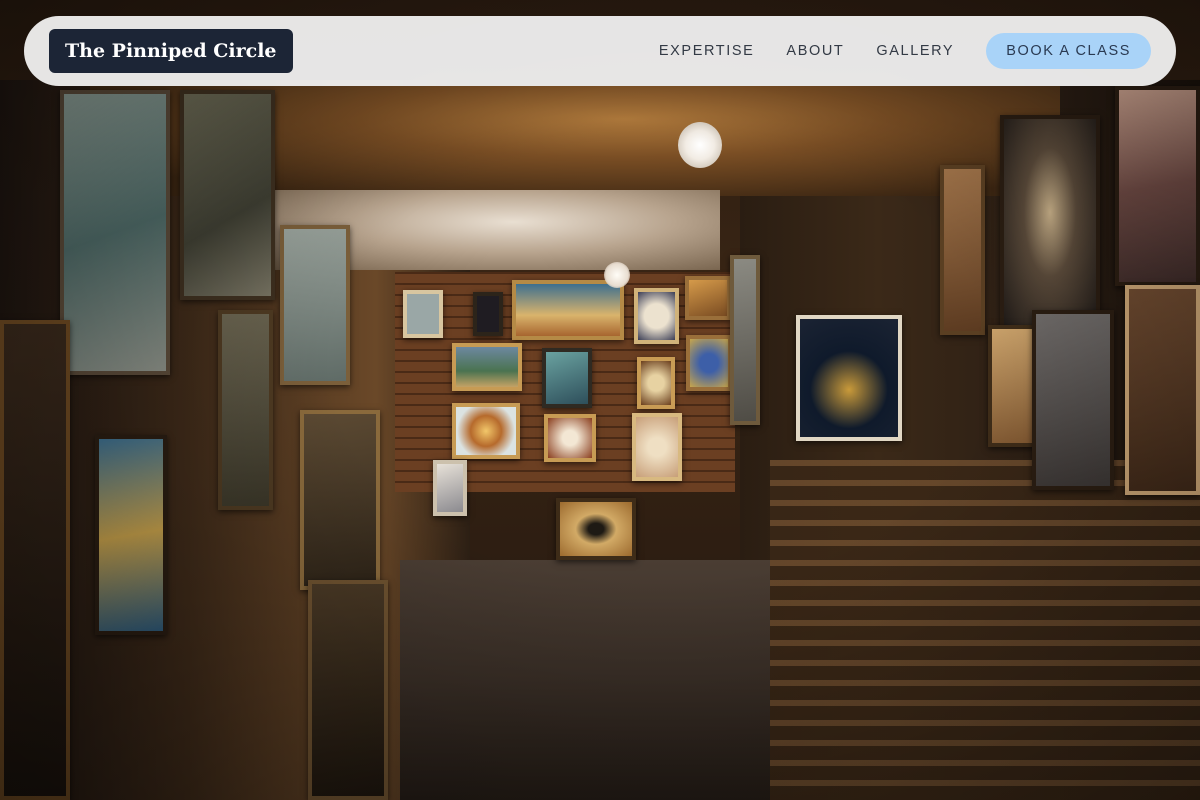 This screenshot has width=1200, height=800. Describe the element at coordinates (707, 51) in the screenshot. I see `nav-link-expertise: EXPERTISE` at that location.